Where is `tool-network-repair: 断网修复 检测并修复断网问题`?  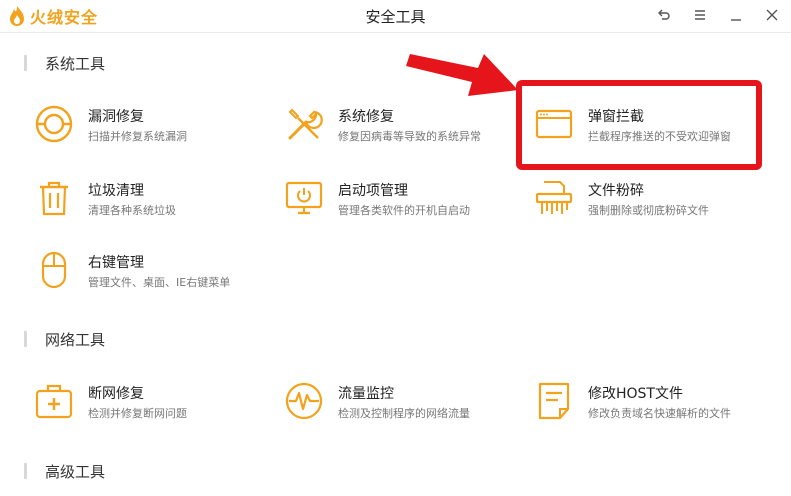
tool-network-repair: 断网修复 检测并修复断网问题 is located at coordinates (149, 407).